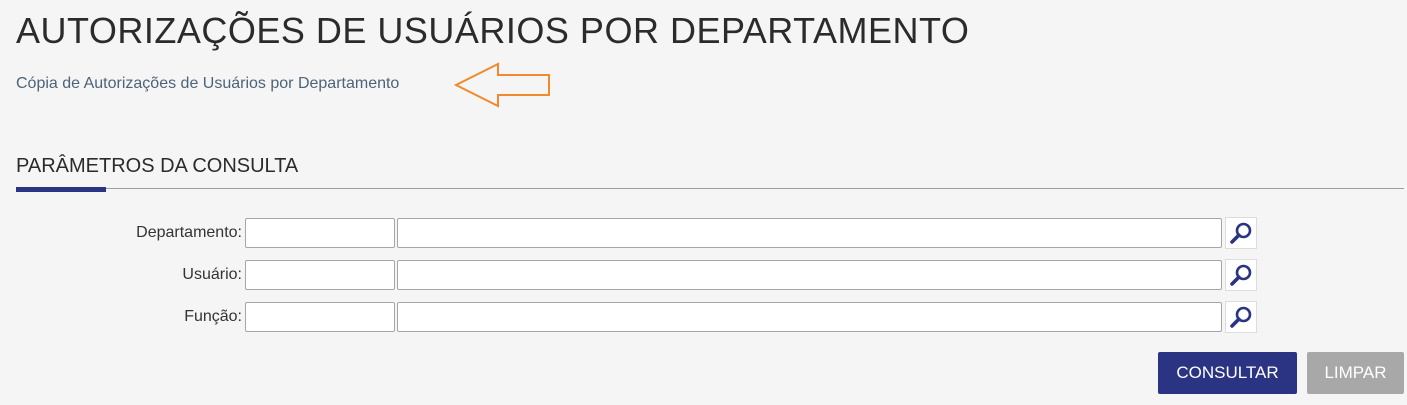 The width and height of the screenshot is (1407, 405). I want to click on usuario-search-button, so click(1241, 275).